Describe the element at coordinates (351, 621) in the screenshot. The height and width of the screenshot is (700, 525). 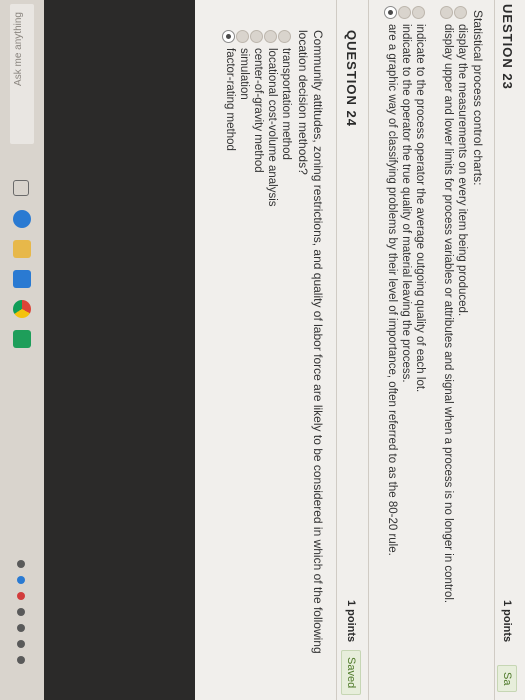
I see `question-24-points: 1 points` at that location.